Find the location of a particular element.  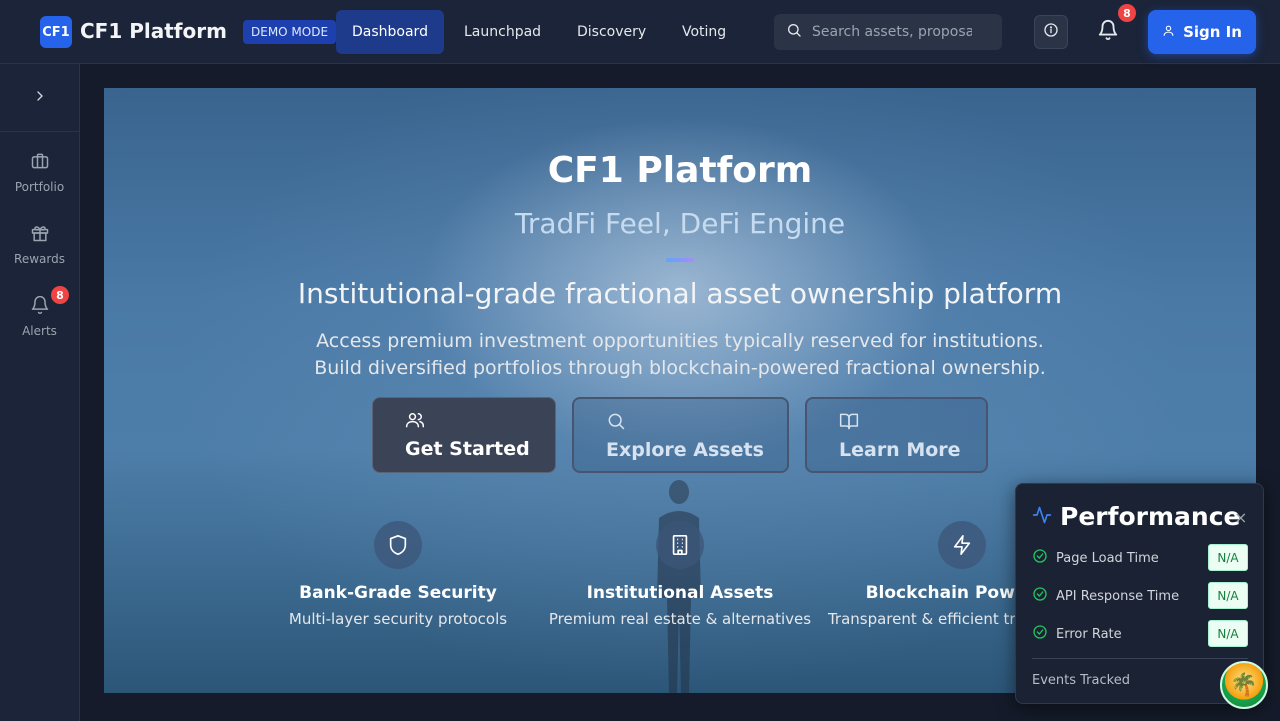

nav-voting: Voting is located at coordinates (704, 32).